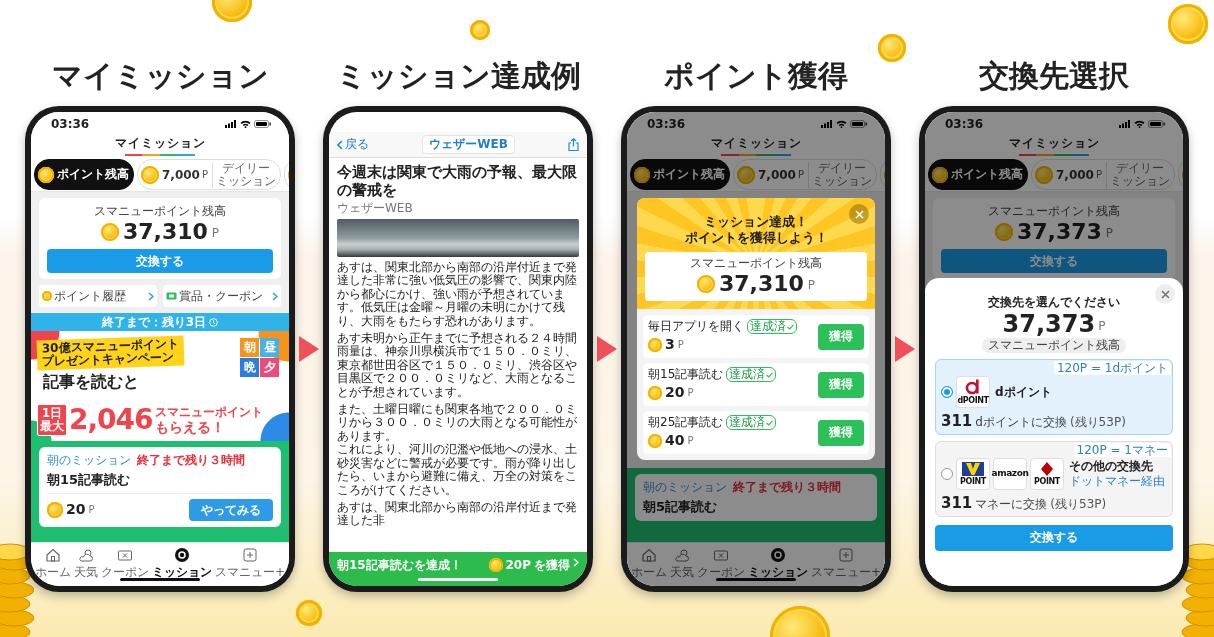 This screenshot has width=1214, height=637. I want to click on sheet-title: 交換先を選んでください, so click(1054, 302).